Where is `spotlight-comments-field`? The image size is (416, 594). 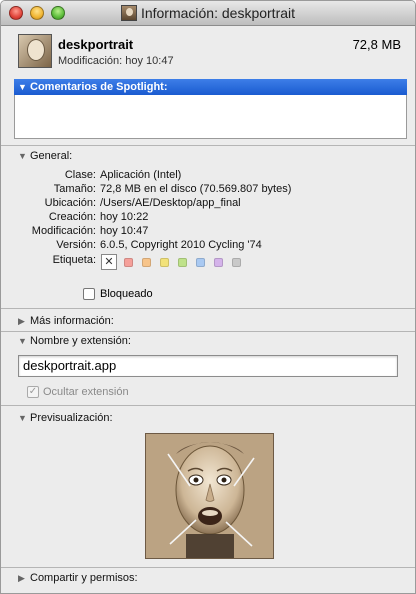
spotlight-comments-field is located at coordinates (210, 117).